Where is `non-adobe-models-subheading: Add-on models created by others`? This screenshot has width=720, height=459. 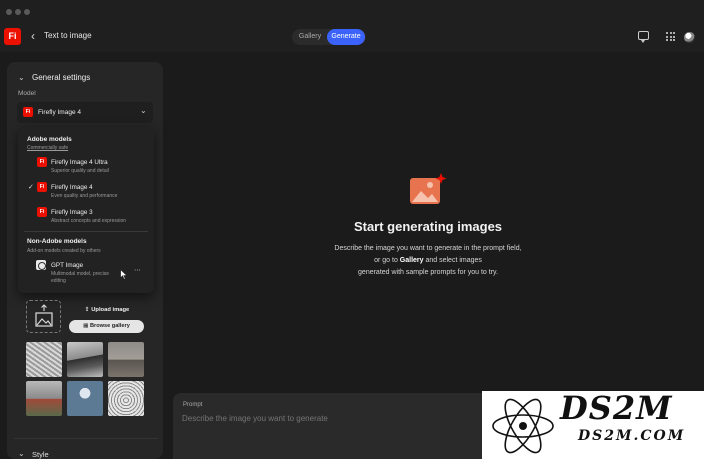 non-adobe-models-subheading: Add-on models created by others is located at coordinates (64, 251).